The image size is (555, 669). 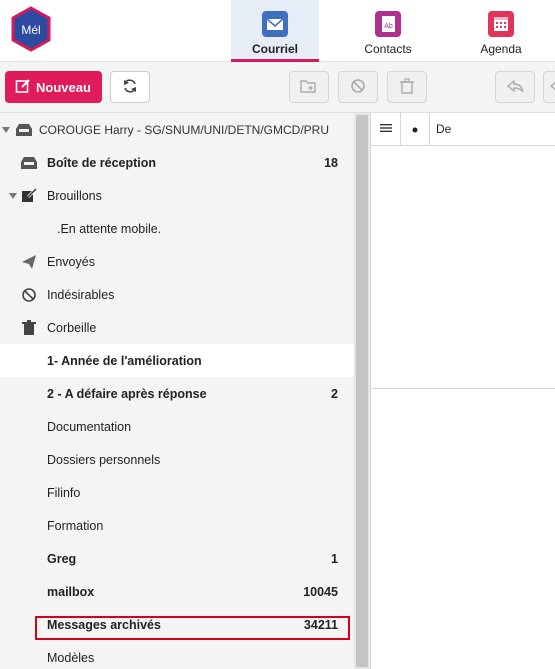 What do you see at coordinates (75, 525) in the screenshot?
I see `folder-name: Formation` at bounding box center [75, 525].